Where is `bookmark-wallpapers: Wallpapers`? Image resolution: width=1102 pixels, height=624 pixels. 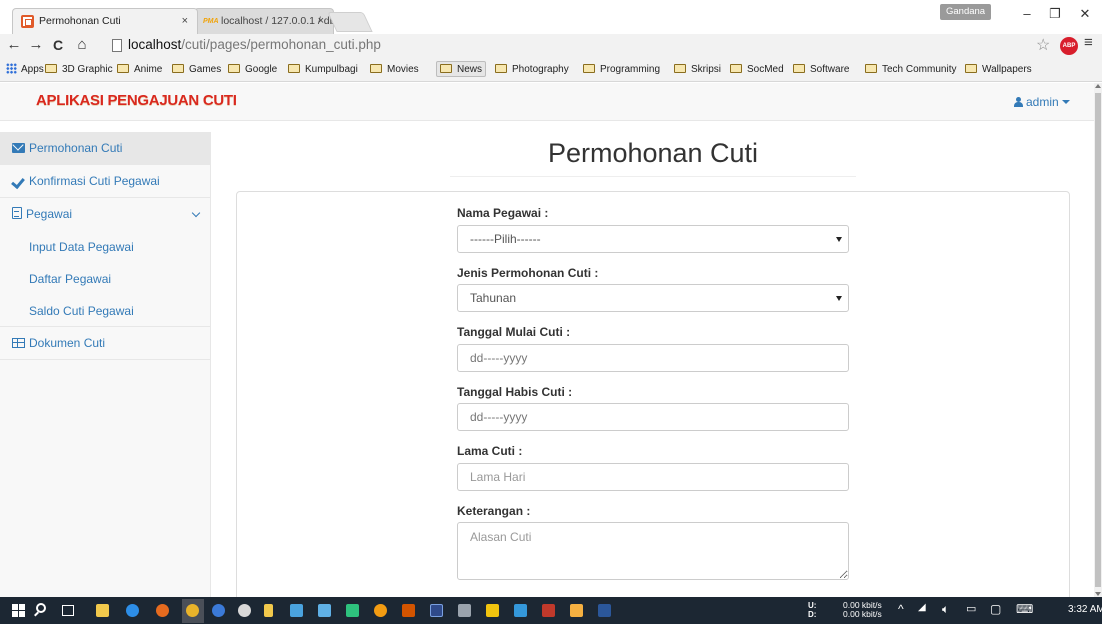
bookmark-wallpapers: Wallpapers is located at coordinates (998, 70).